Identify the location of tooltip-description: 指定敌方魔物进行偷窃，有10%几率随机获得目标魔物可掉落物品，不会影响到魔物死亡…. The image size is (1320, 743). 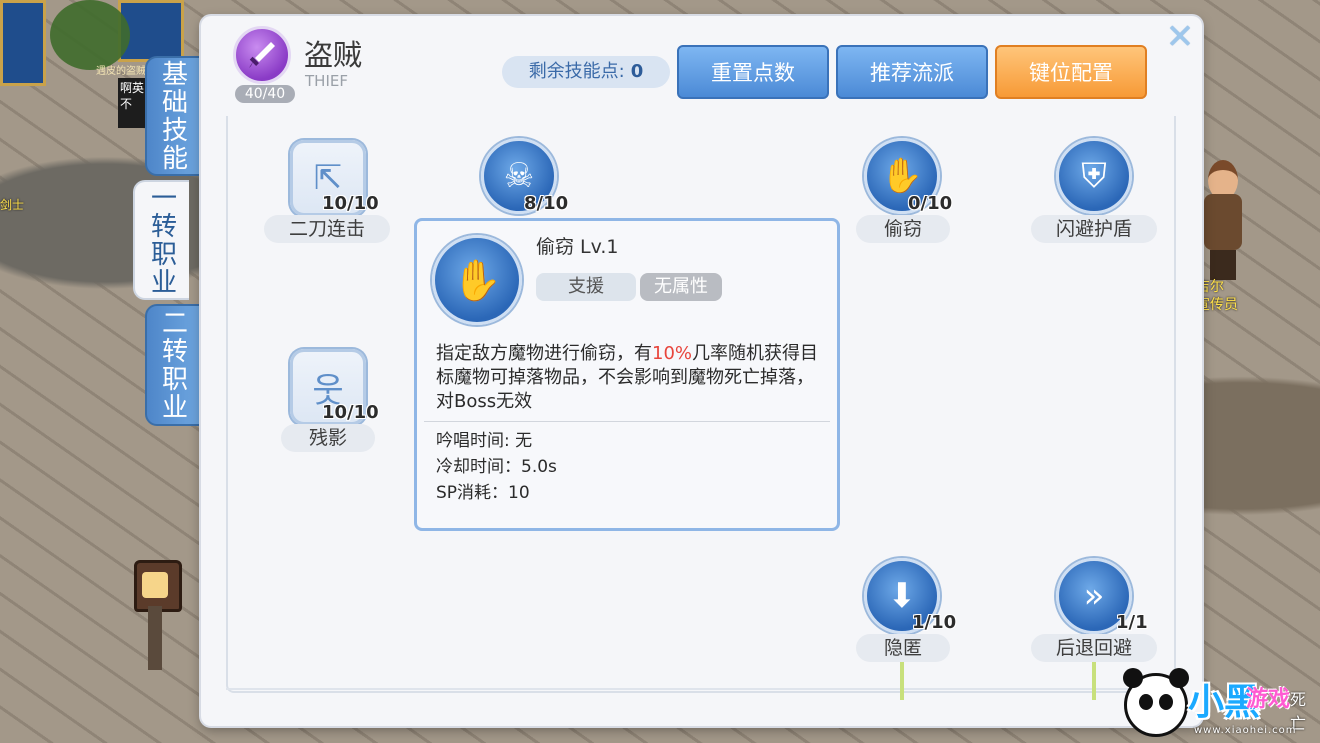
(627, 377).